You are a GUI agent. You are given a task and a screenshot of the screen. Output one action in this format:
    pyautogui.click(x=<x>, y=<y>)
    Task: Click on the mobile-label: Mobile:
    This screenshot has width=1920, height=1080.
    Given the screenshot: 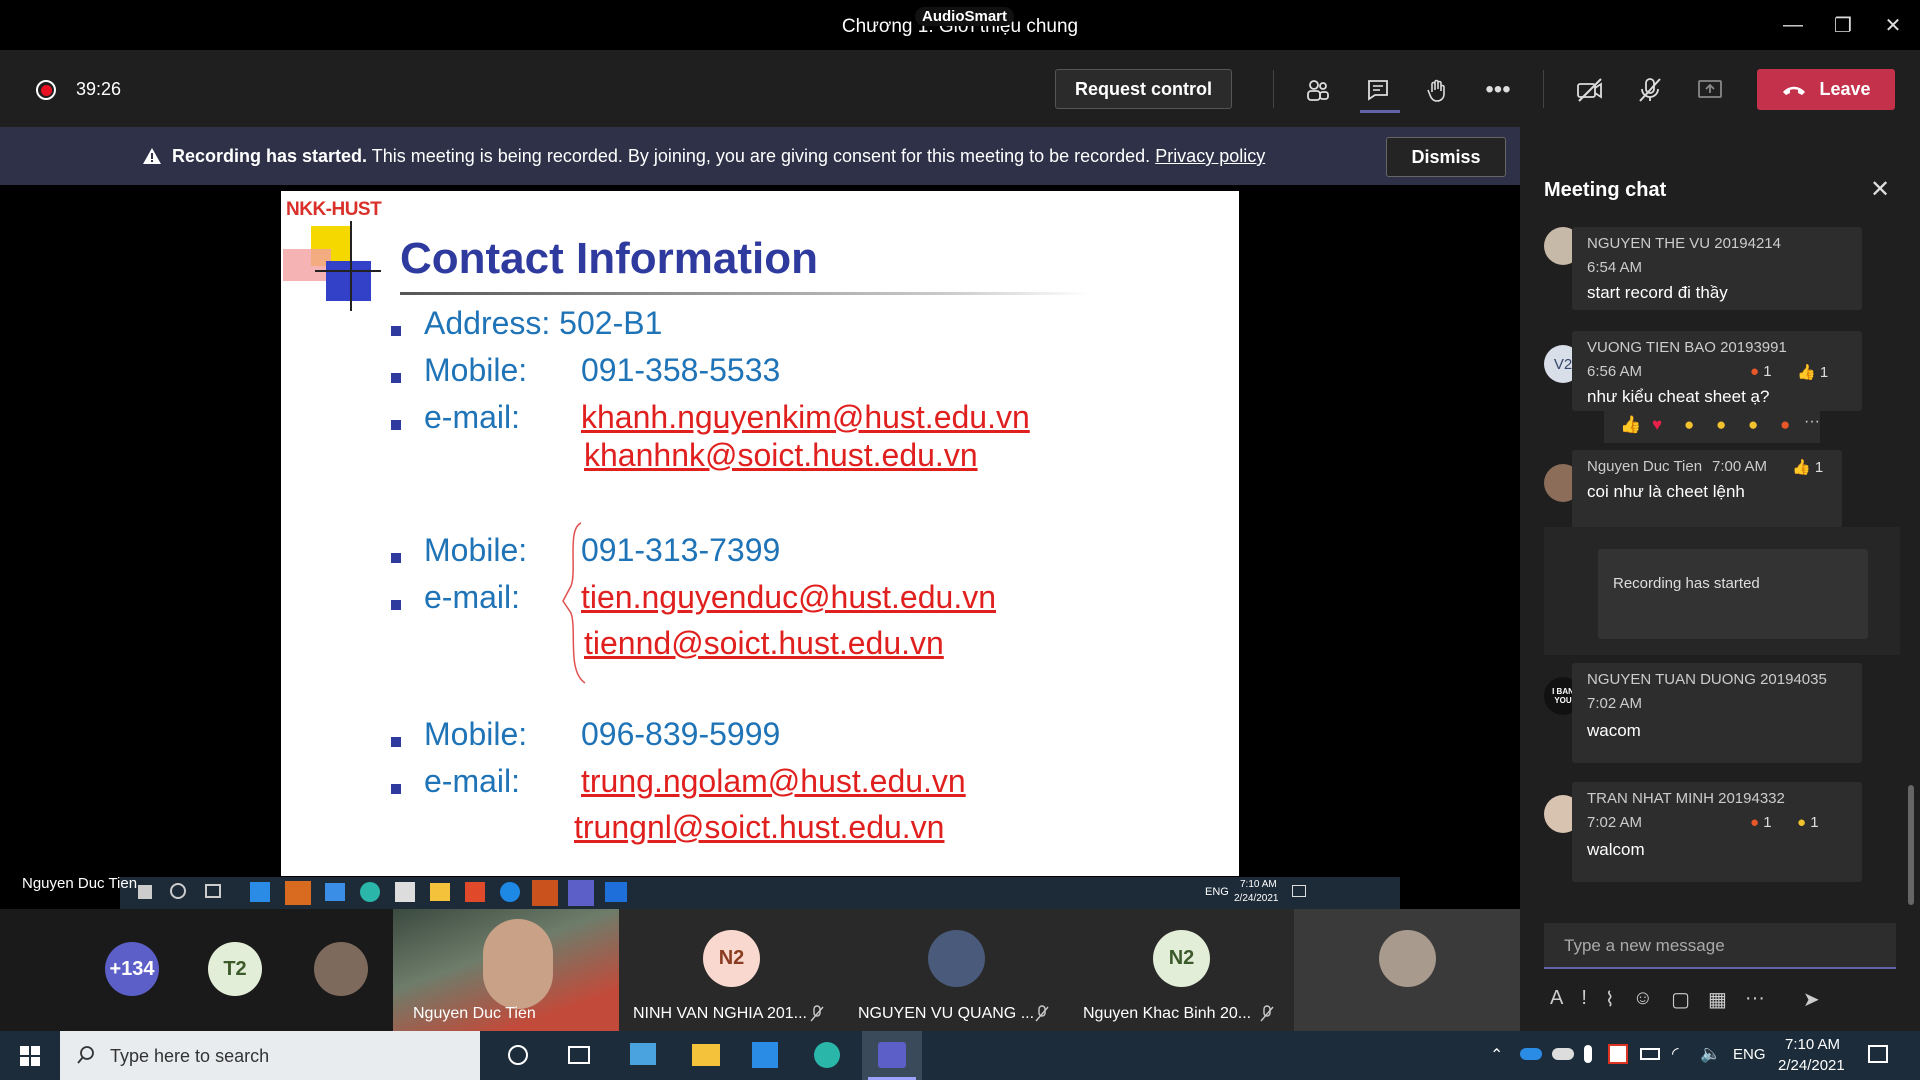 What is the action you would take?
    pyautogui.click(x=476, y=734)
    